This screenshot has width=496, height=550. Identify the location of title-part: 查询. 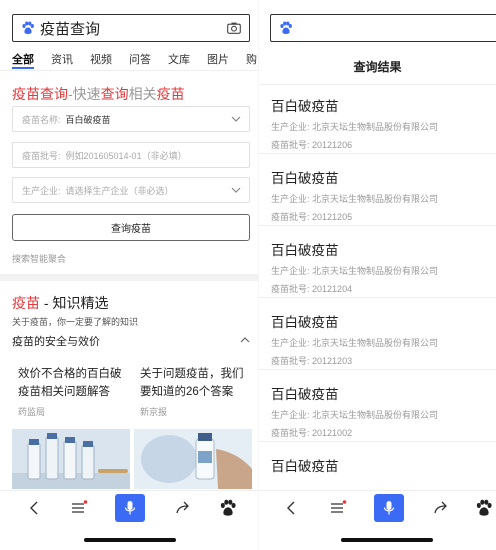
(114, 94).